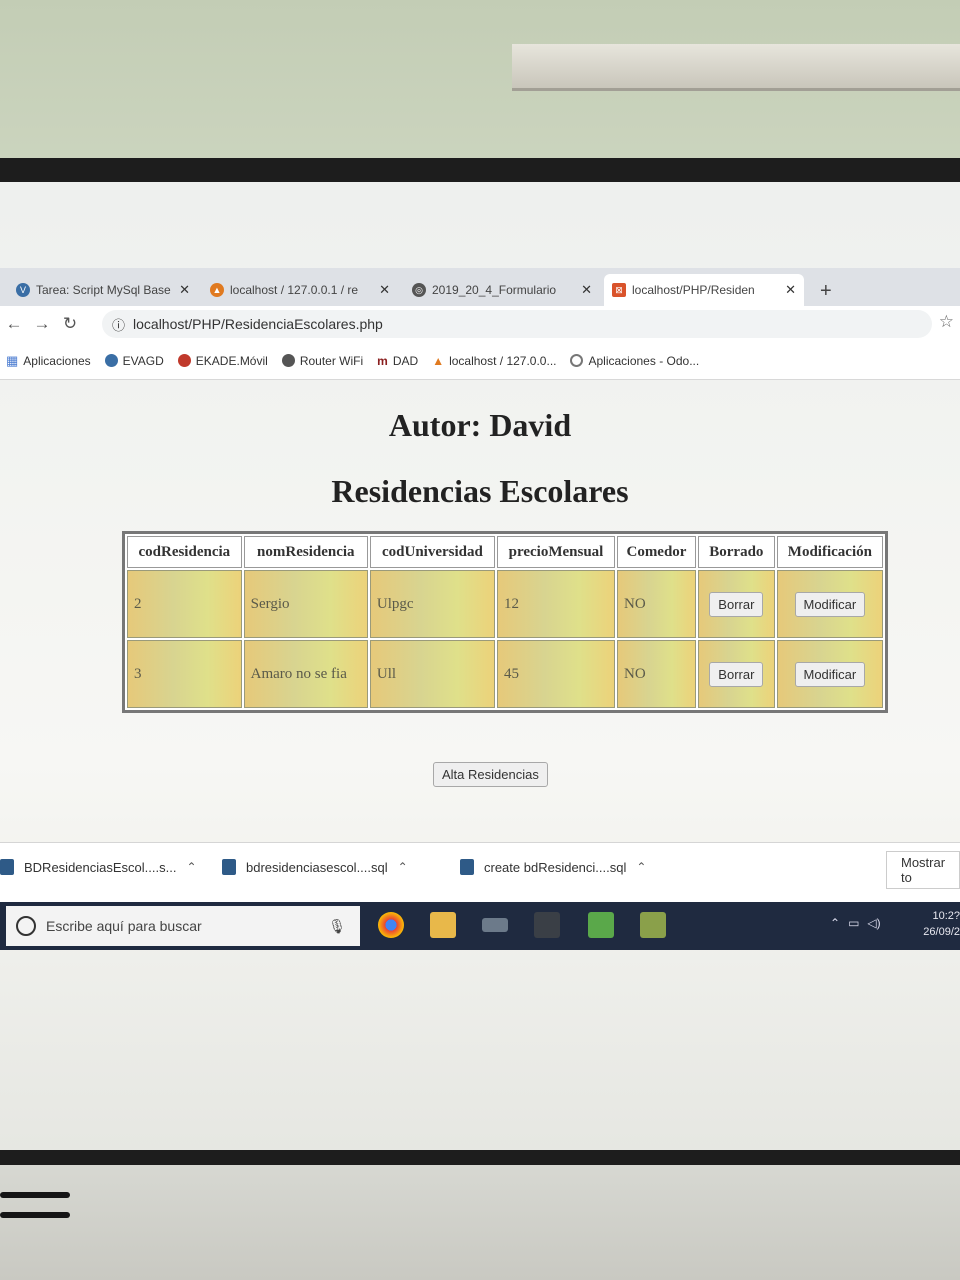 The height and width of the screenshot is (1280, 960). I want to click on browser-tab: ◎ 2019_20_4_Formulario ✕, so click(502, 290).